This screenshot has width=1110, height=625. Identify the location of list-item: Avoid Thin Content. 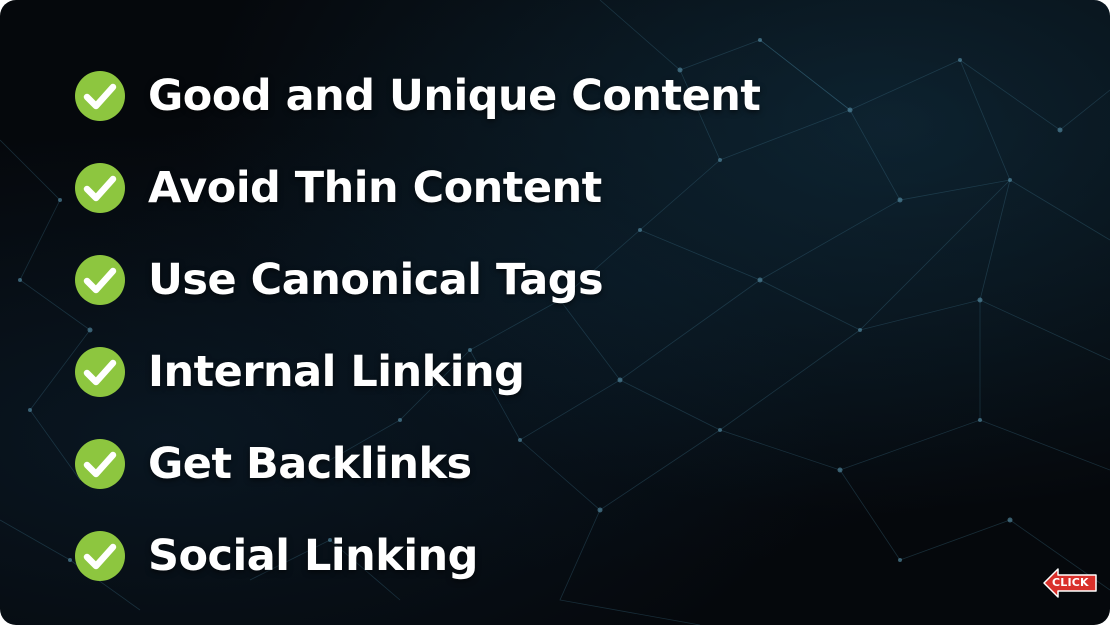
(417, 188).